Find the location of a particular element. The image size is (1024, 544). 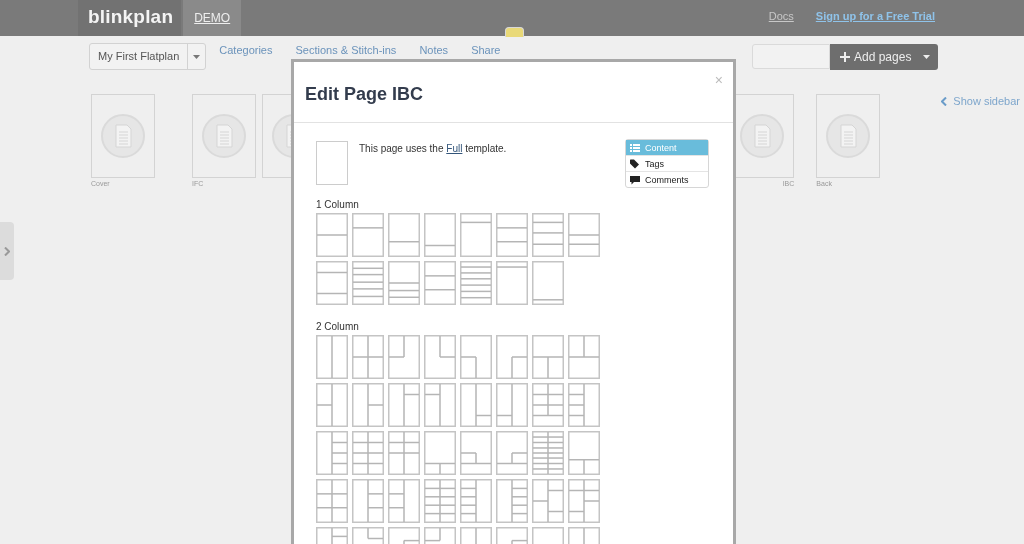

toolbar-link: Sections & Stitch-ins is located at coordinates (346, 50).